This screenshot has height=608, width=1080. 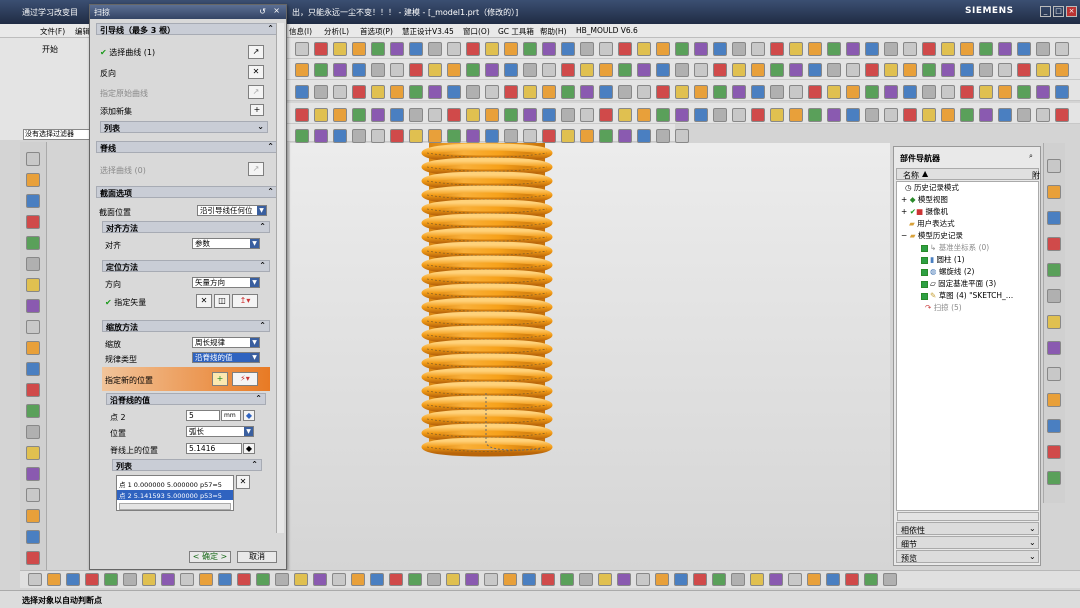 I want to click on tree-sweep: ↷ 扫掠 (5), so click(x=943, y=308).